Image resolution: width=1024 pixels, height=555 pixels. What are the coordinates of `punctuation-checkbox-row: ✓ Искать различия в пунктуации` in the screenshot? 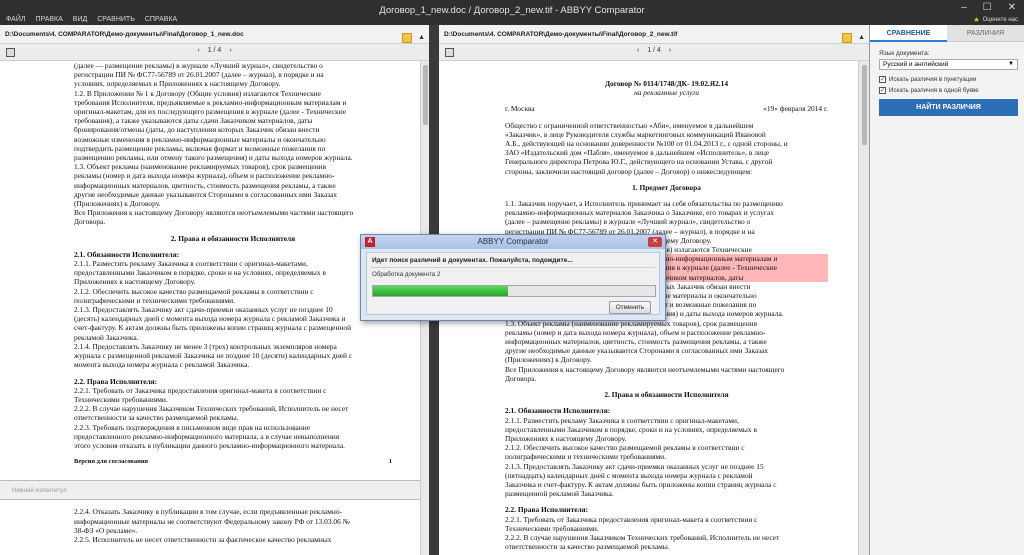 It's located at (951, 79).